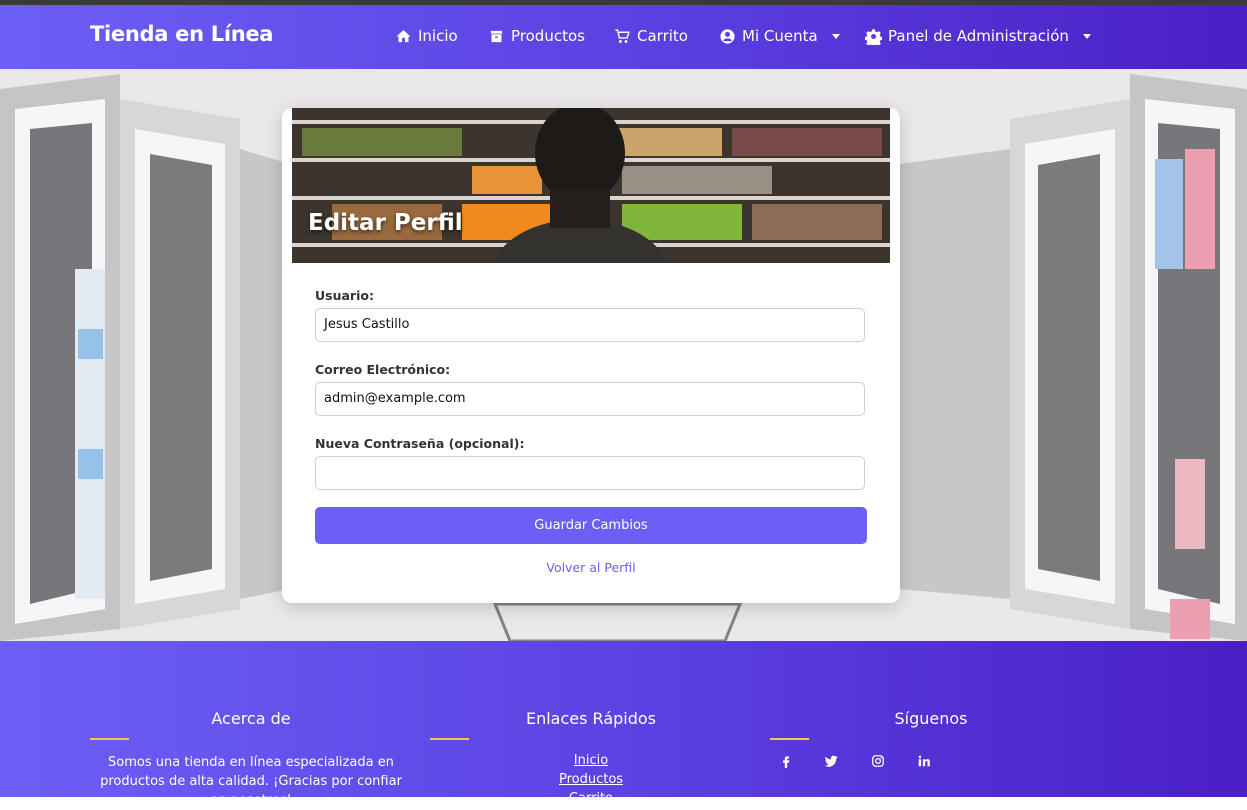  I want to click on nav-item-panel-admin: Panel de Administración, so click(978, 36).